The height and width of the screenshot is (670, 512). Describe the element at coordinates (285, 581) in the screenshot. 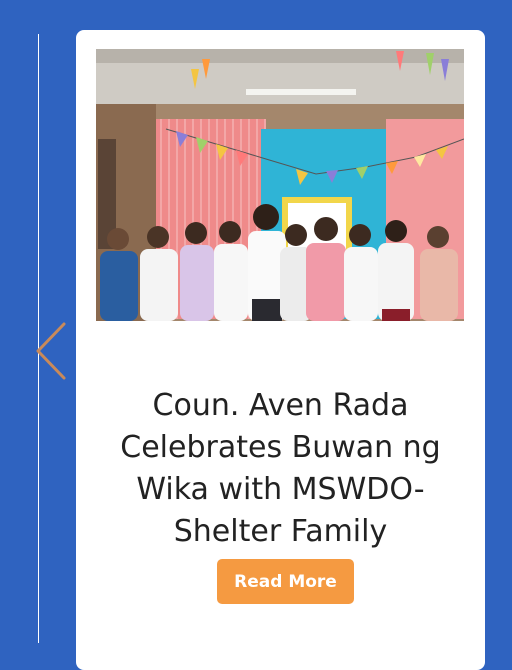

I see `read-more-button: Read More` at that location.